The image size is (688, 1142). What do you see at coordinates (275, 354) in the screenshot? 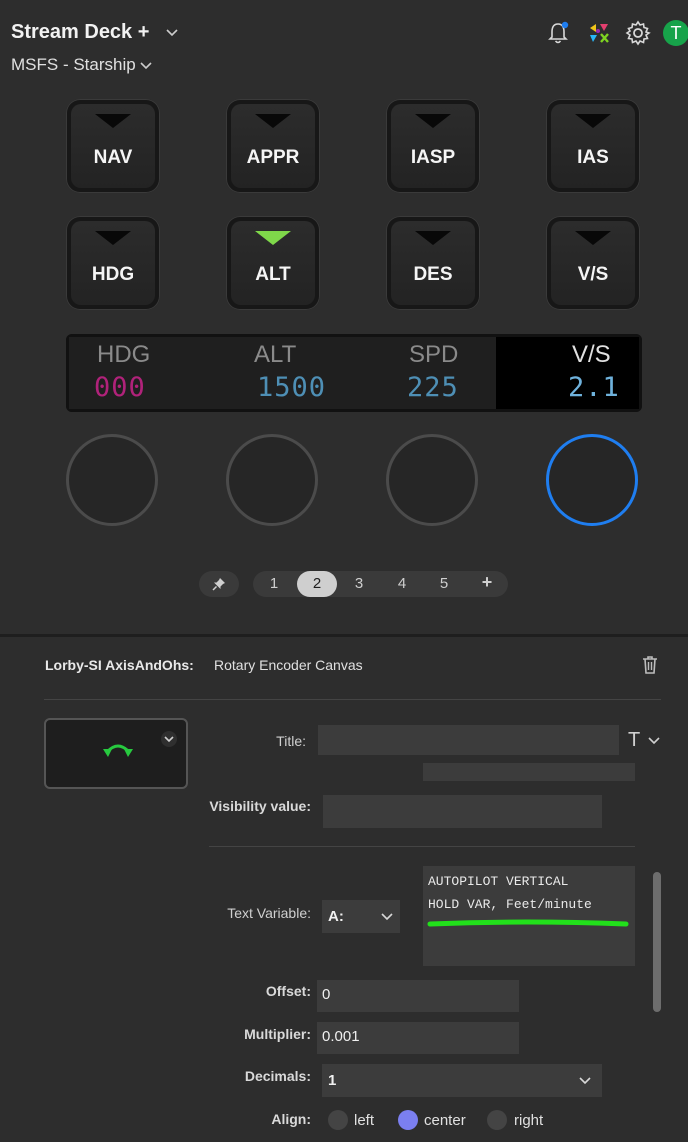
I see `lcd-heading: ALT` at bounding box center [275, 354].